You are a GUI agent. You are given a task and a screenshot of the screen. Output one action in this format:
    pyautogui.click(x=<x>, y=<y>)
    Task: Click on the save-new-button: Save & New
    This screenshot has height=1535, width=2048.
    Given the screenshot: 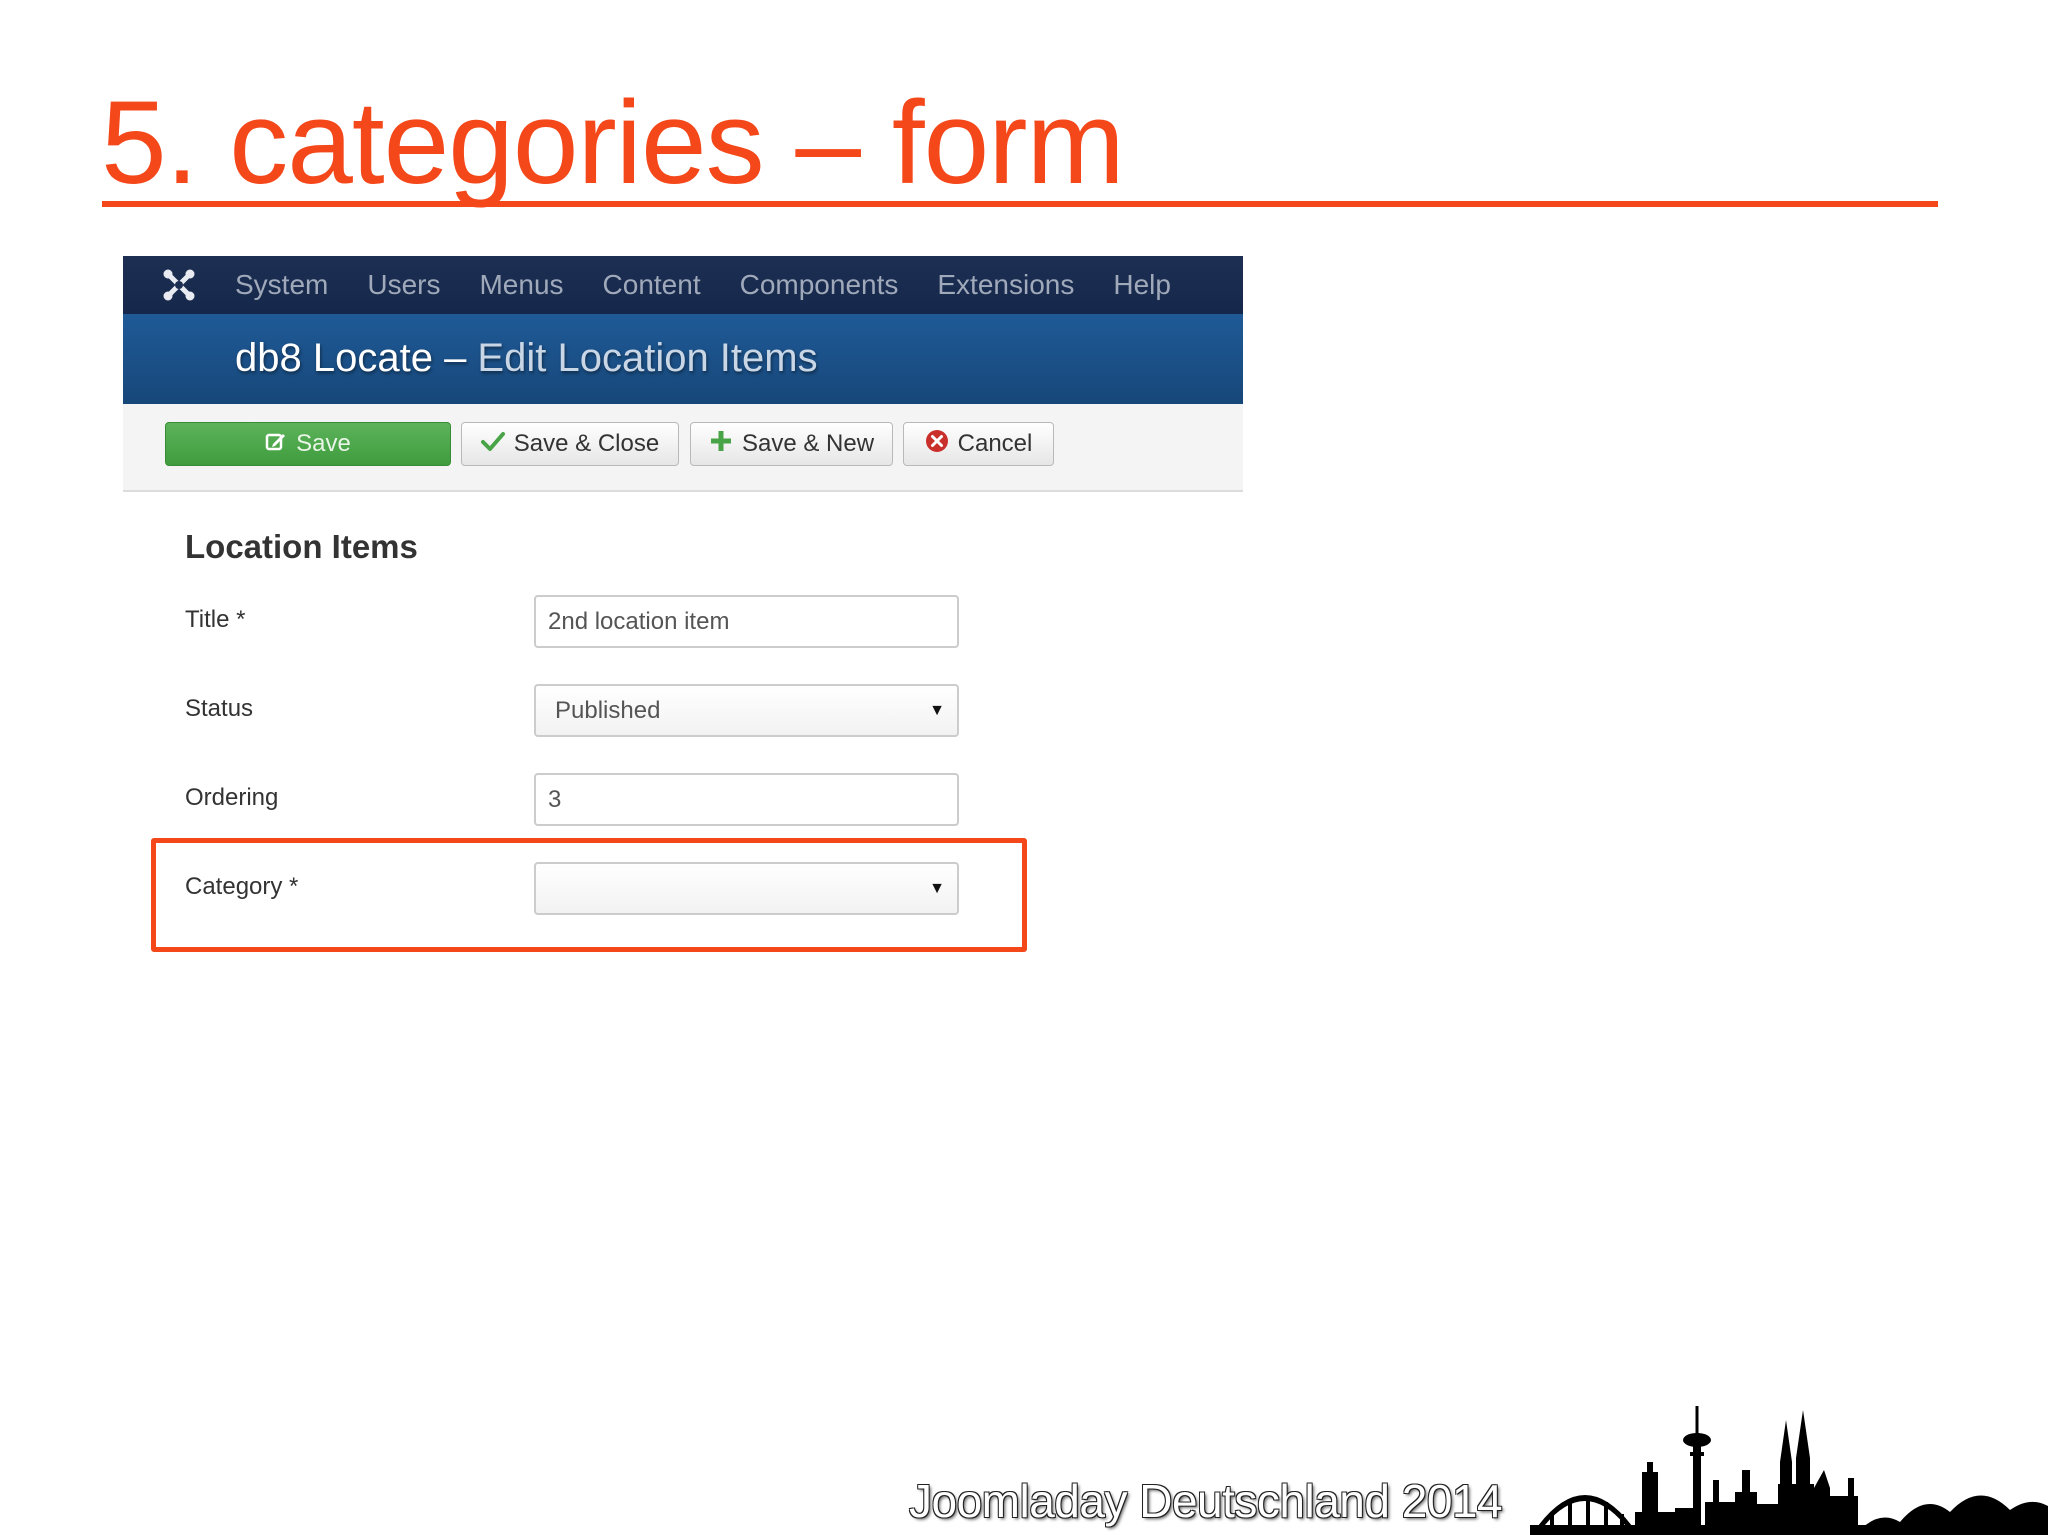 What is the action you would take?
    pyautogui.click(x=791, y=444)
    